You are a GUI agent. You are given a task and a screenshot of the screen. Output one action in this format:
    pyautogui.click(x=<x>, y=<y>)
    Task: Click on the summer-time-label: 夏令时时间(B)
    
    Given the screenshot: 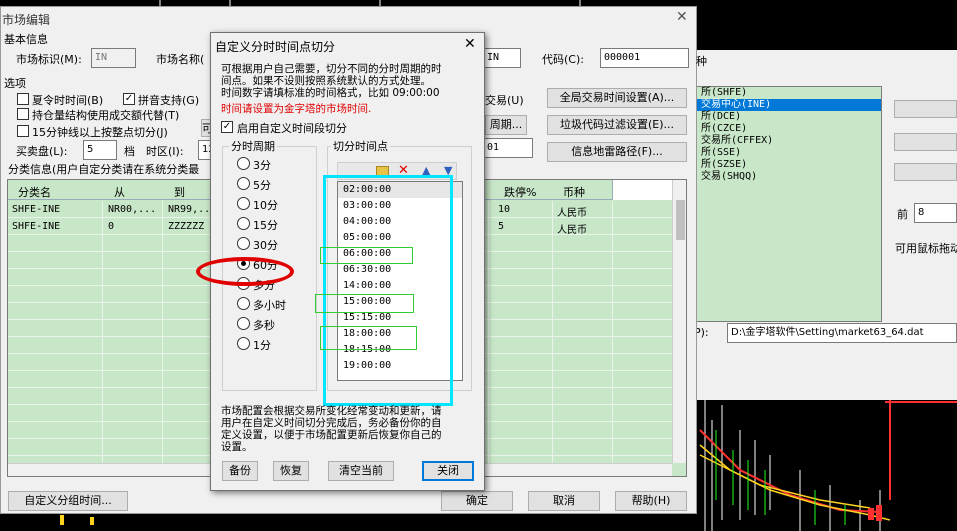 What is the action you would take?
    pyautogui.click(x=68, y=100)
    